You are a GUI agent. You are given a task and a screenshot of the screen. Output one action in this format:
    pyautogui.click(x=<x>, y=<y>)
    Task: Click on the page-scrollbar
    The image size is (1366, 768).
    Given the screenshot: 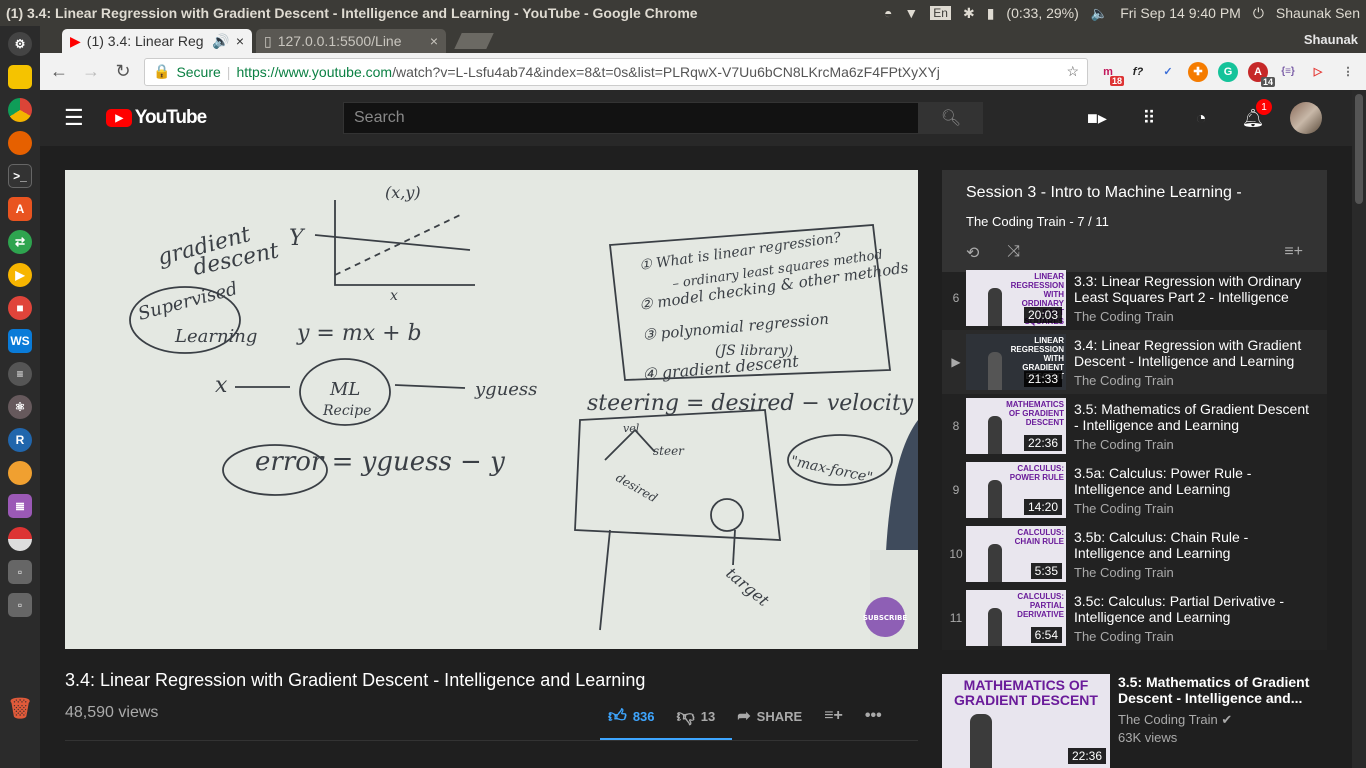 What is the action you would take?
    pyautogui.click(x=1359, y=429)
    